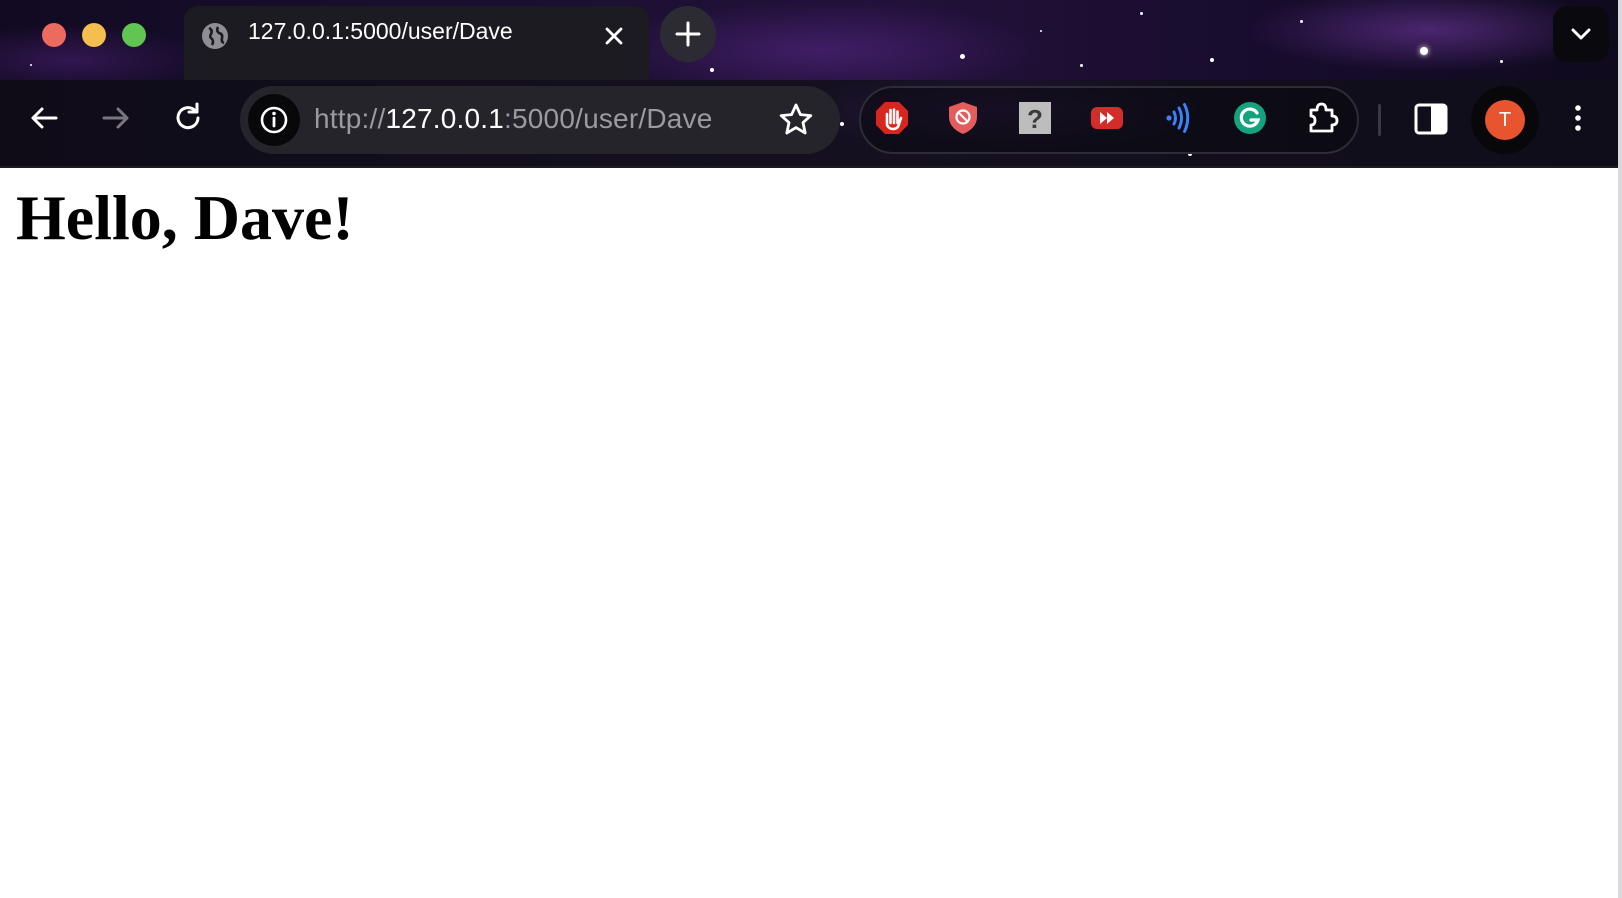 The image size is (1622, 898). I want to click on reload-icon, so click(188, 118).